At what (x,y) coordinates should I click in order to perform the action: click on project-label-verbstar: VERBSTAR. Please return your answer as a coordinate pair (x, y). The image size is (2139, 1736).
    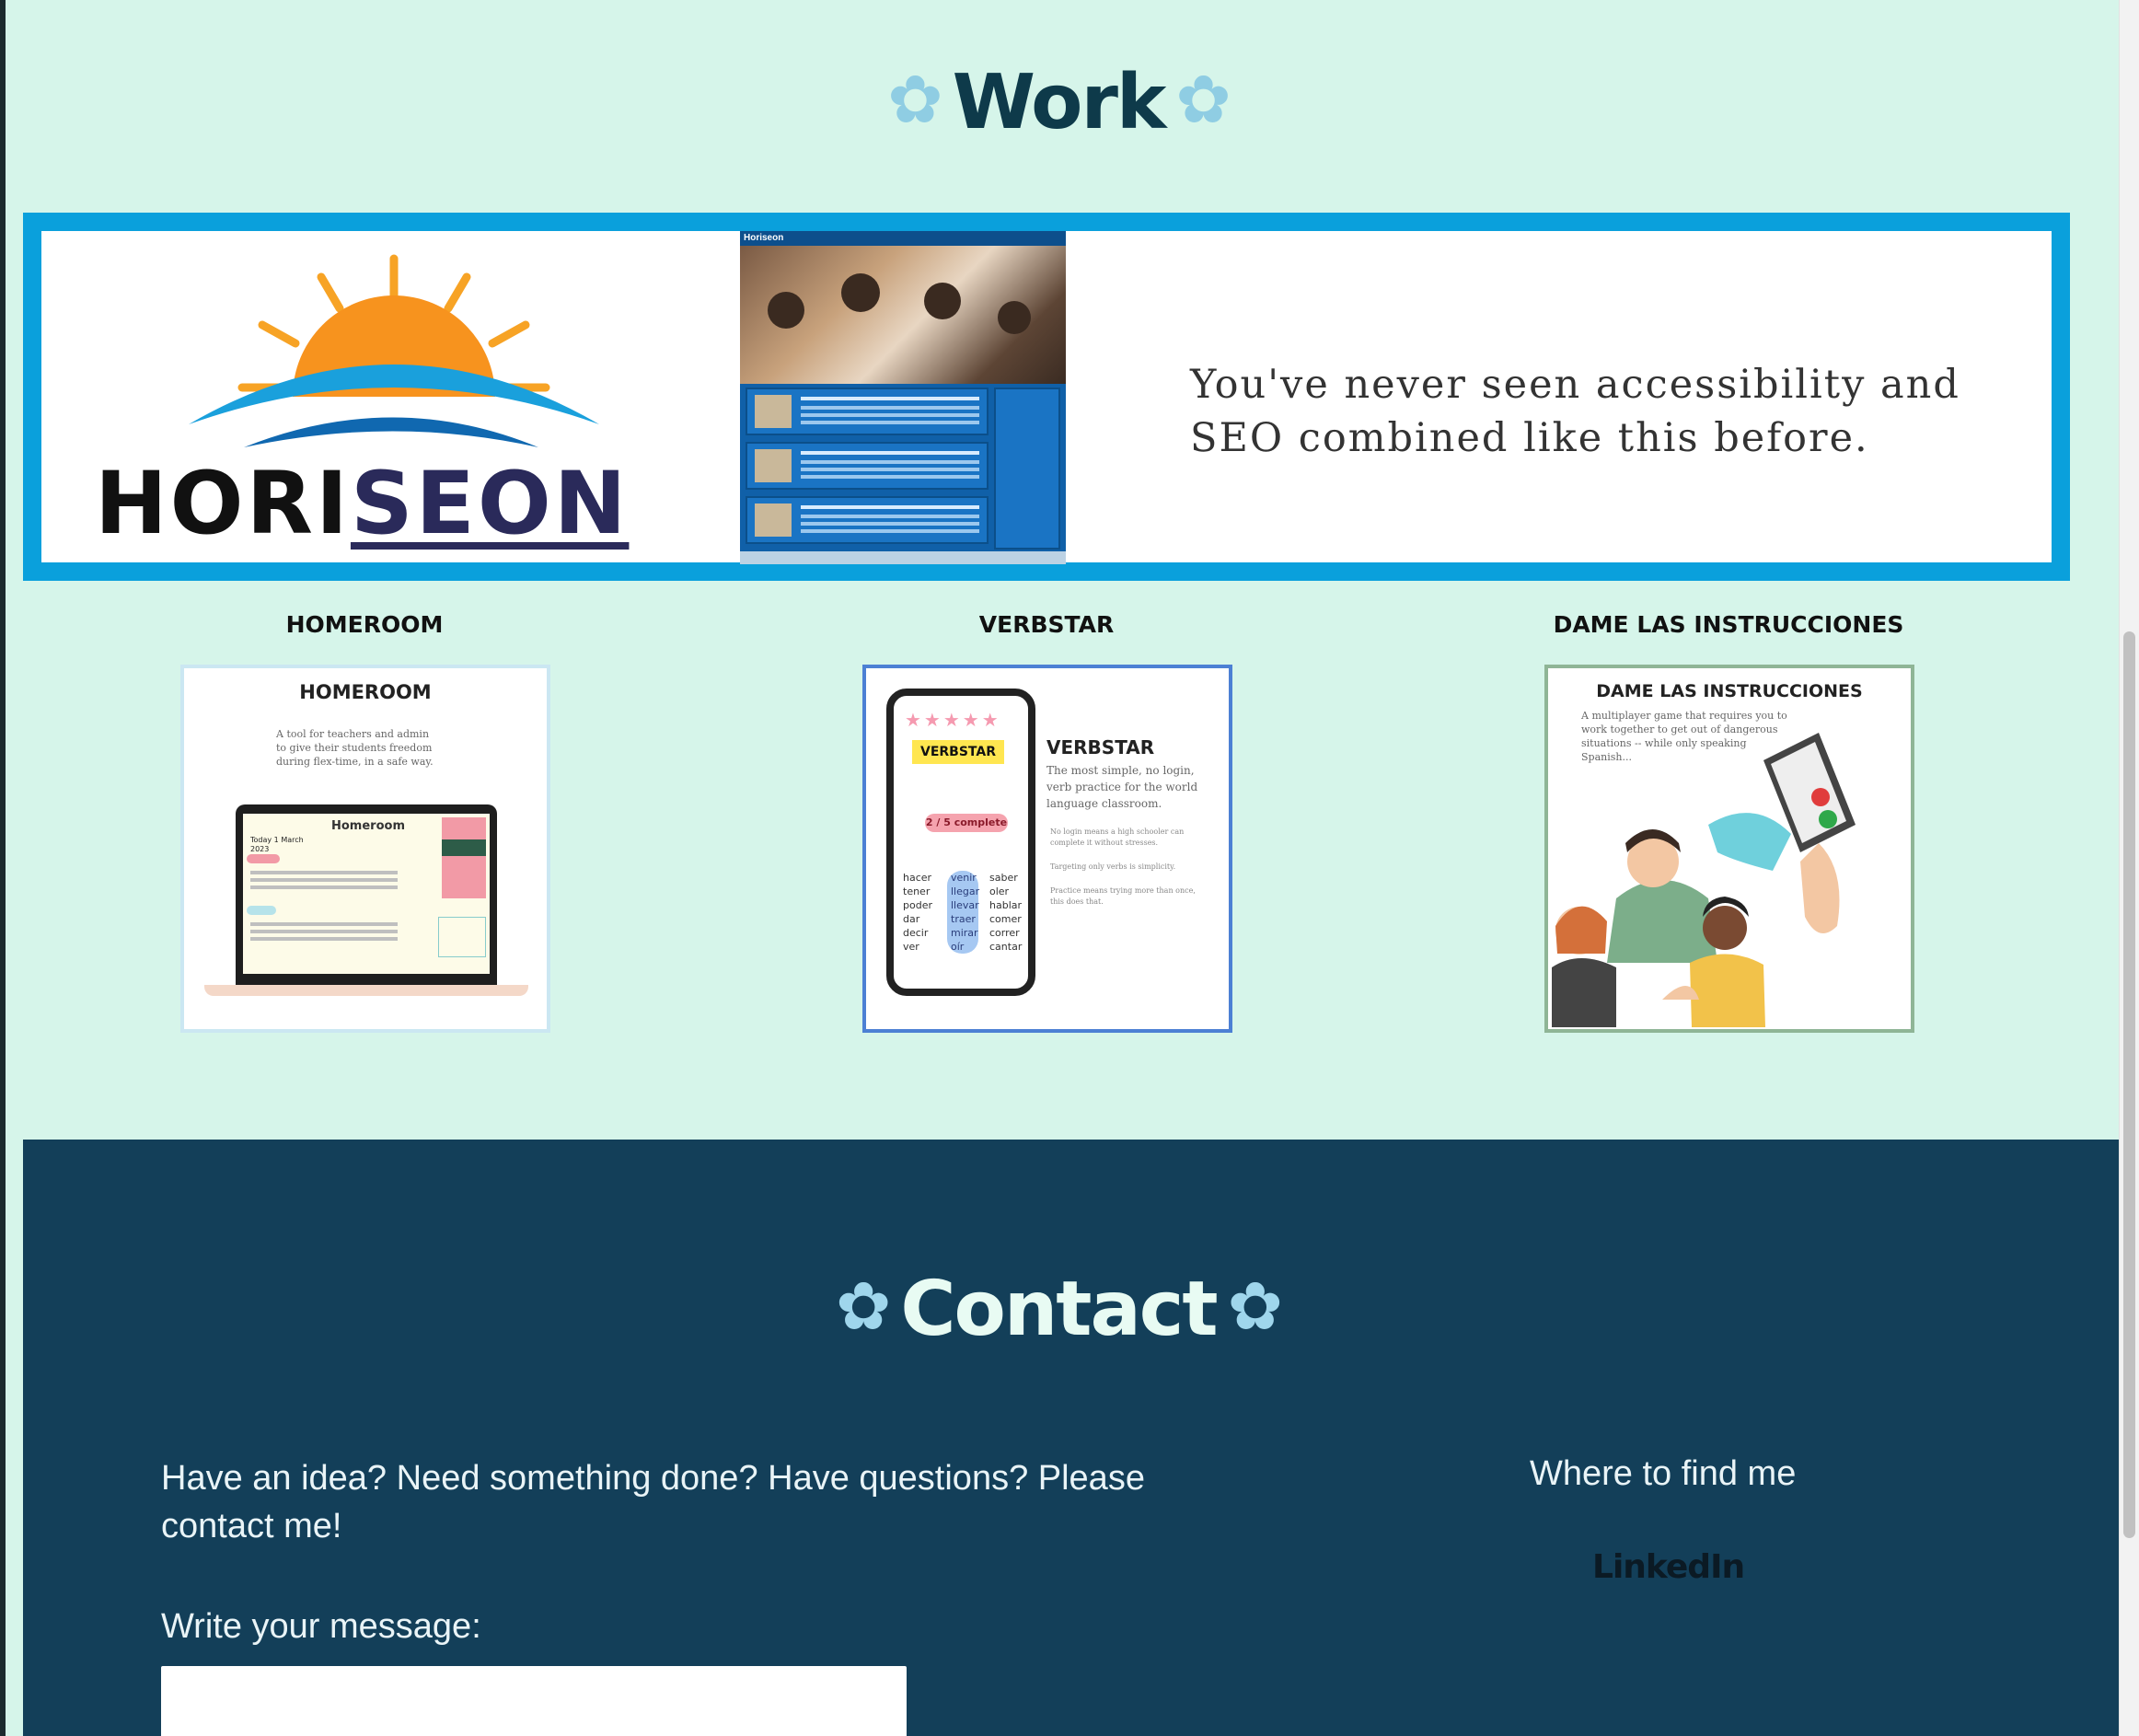
    Looking at the image, I should click on (1046, 624).